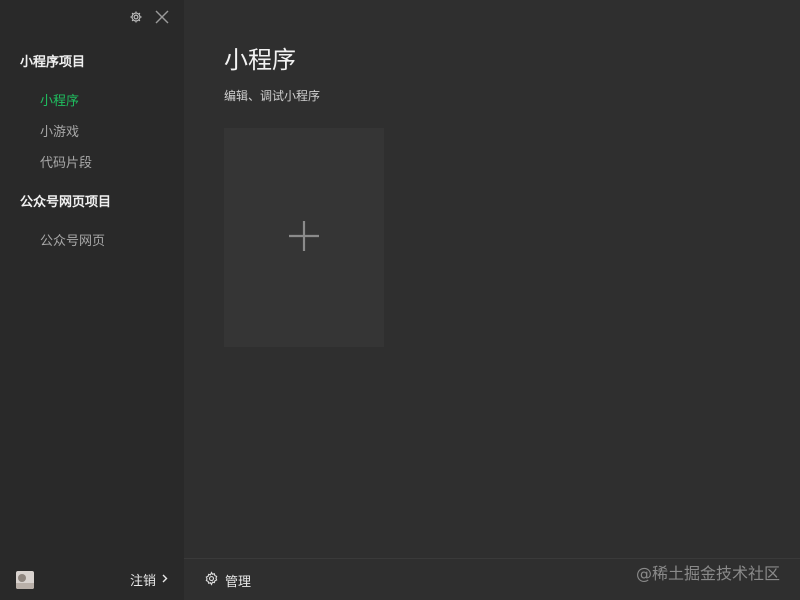 The height and width of the screenshot is (600, 800). What do you see at coordinates (136, 17) in the screenshot?
I see `settings-gear-icon` at bounding box center [136, 17].